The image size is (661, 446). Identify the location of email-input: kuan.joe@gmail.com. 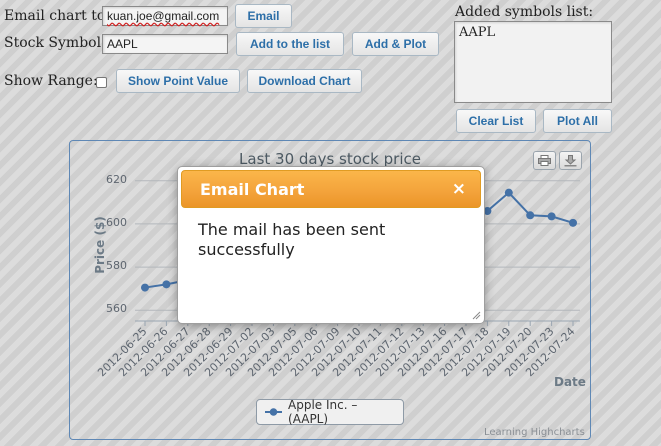
(165, 16).